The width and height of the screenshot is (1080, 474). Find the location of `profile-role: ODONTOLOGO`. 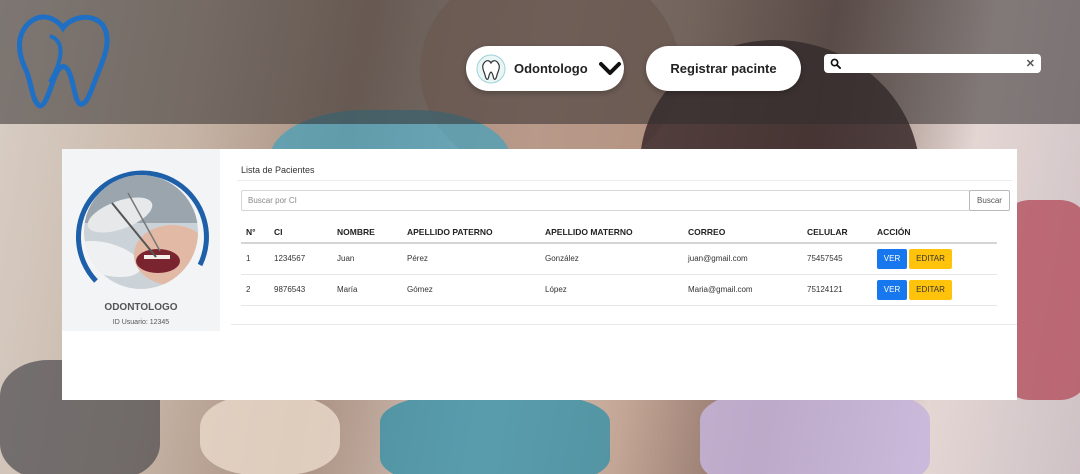

profile-role: ODONTOLOGO is located at coordinates (141, 307).